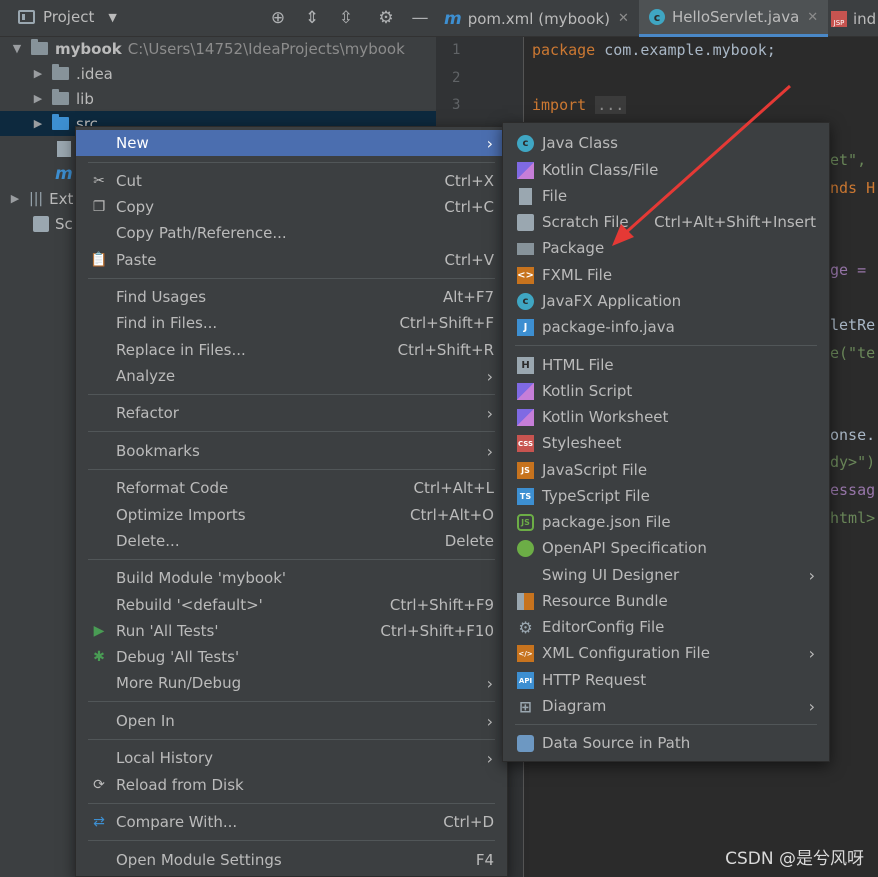 The width and height of the screenshot is (878, 877). I want to click on menu-item-copy: ❐ Copy Ctrl+C, so click(291, 207).